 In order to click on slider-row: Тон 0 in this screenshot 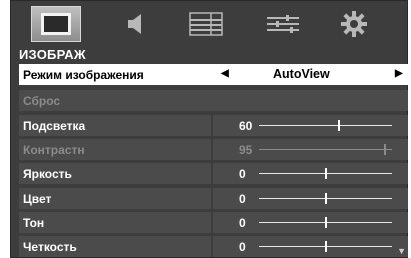, I will do `click(213, 222)`.